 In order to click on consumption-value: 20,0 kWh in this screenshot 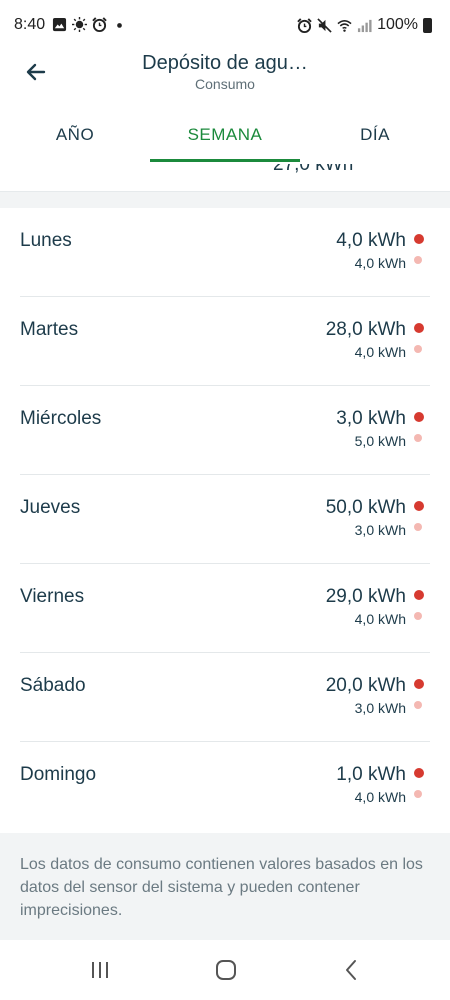, I will do `click(365, 685)`.